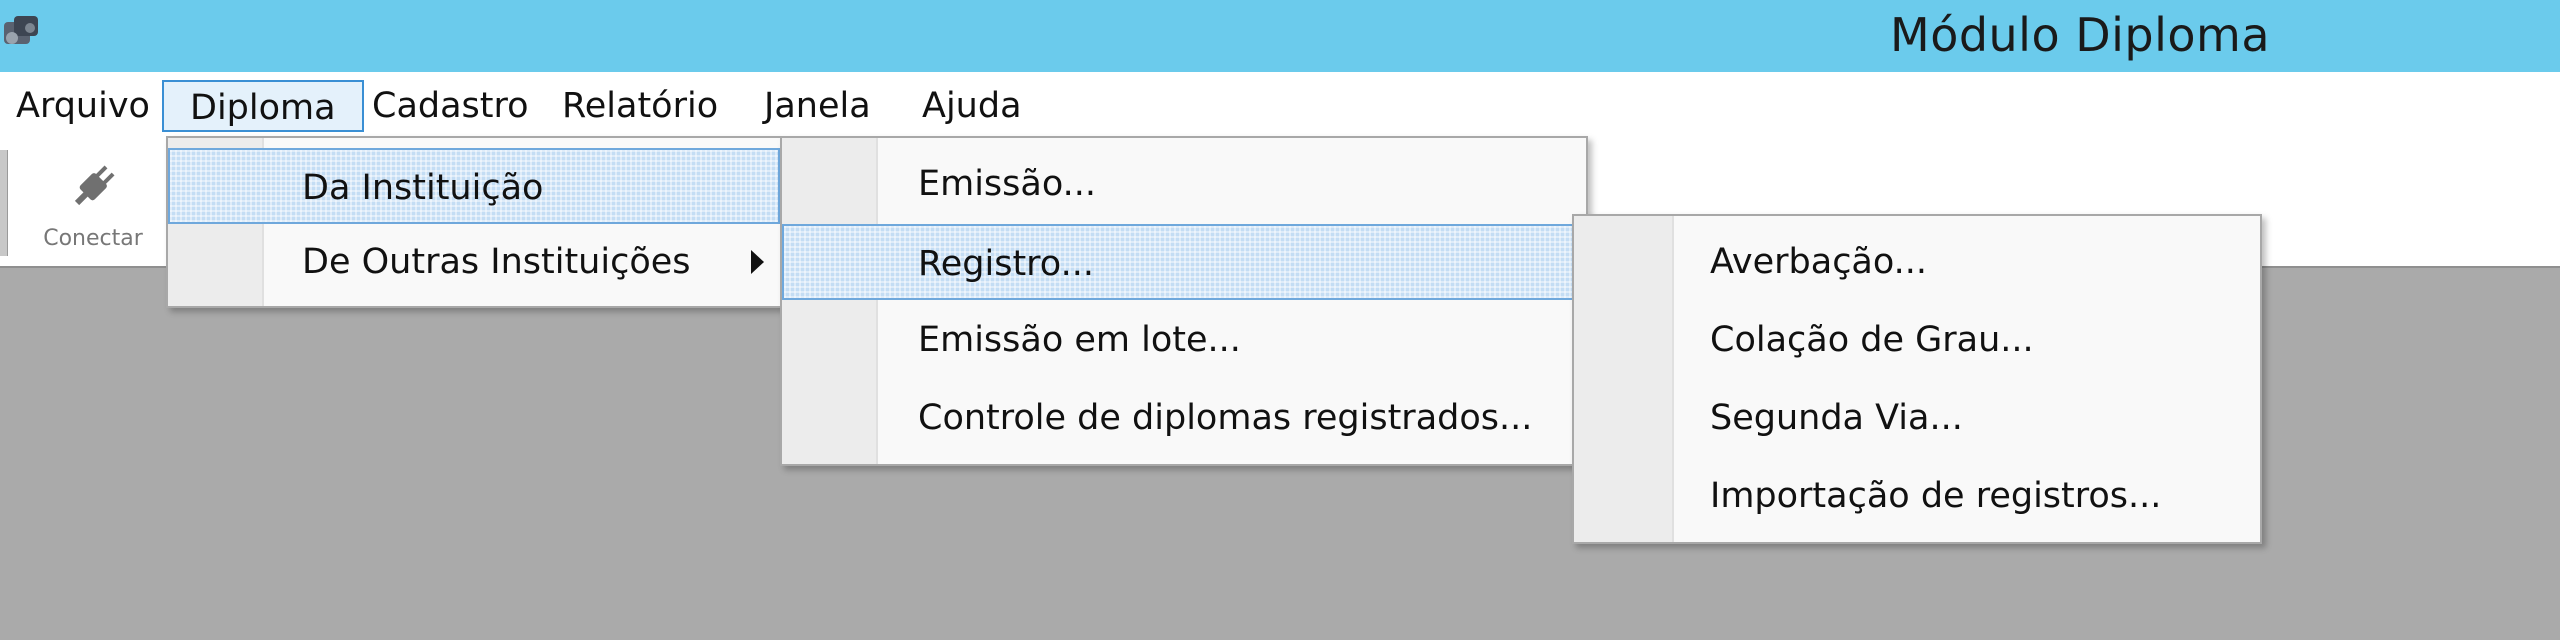  Describe the element at coordinates (972, 106) in the screenshot. I see `menu-ajuda: Ajuda` at that location.